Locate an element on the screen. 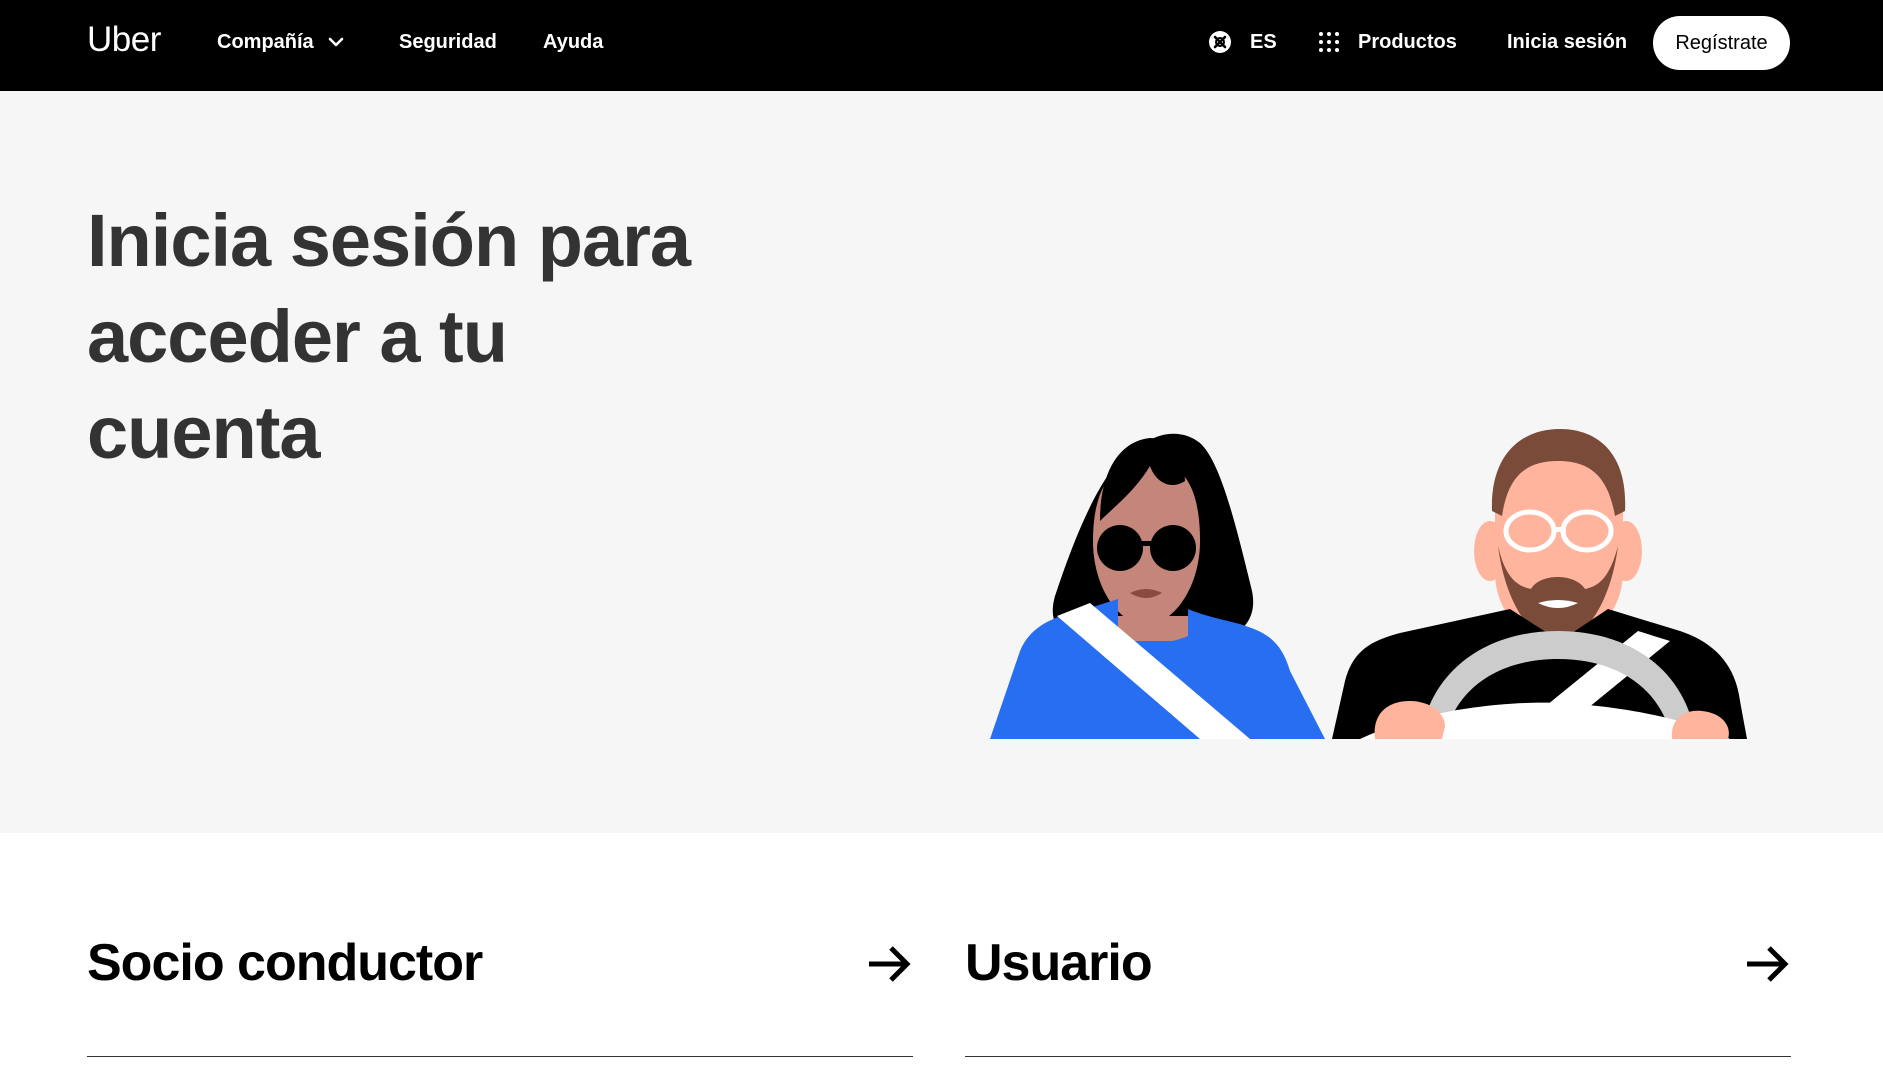 The width and height of the screenshot is (1883, 1075). man-figure is located at coordinates (1539, 584).